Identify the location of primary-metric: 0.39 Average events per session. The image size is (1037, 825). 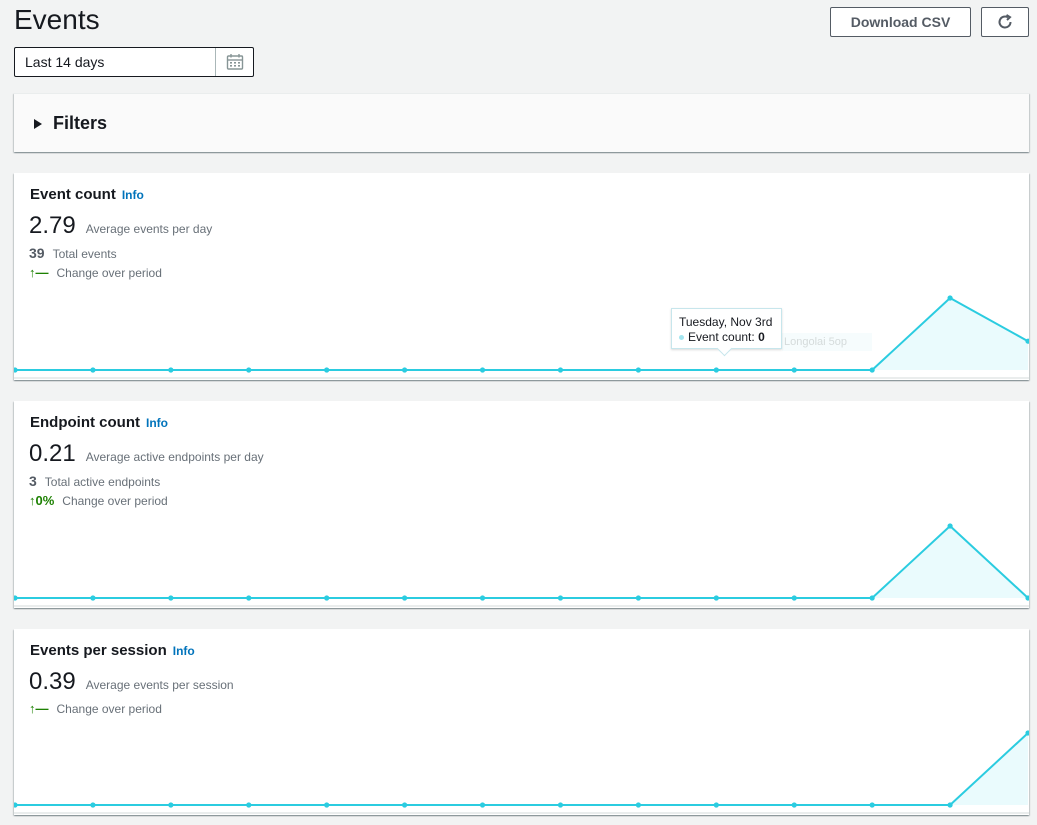
(131, 682).